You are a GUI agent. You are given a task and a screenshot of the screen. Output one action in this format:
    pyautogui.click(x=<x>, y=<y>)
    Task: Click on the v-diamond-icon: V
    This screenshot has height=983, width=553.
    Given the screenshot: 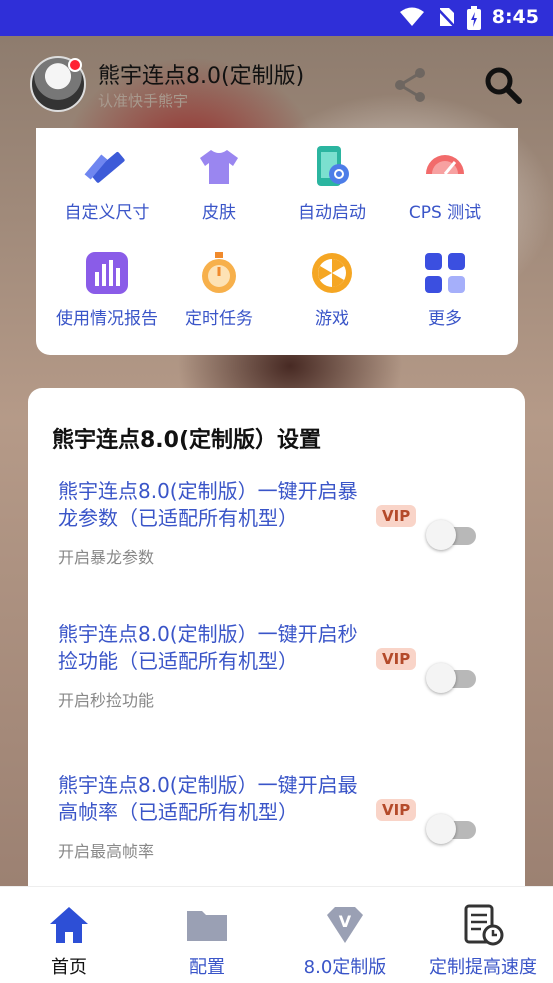 What is the action you would take?
    pyautogui.click(x=345, y=925)
    